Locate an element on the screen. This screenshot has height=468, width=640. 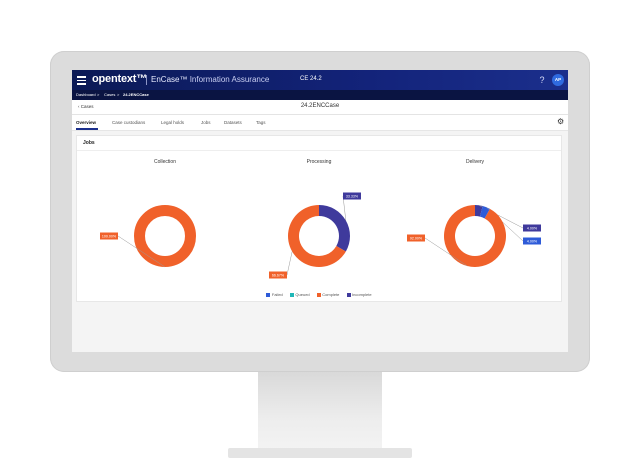
legend-label-complete: Complete is located at coordinates (331, 294).